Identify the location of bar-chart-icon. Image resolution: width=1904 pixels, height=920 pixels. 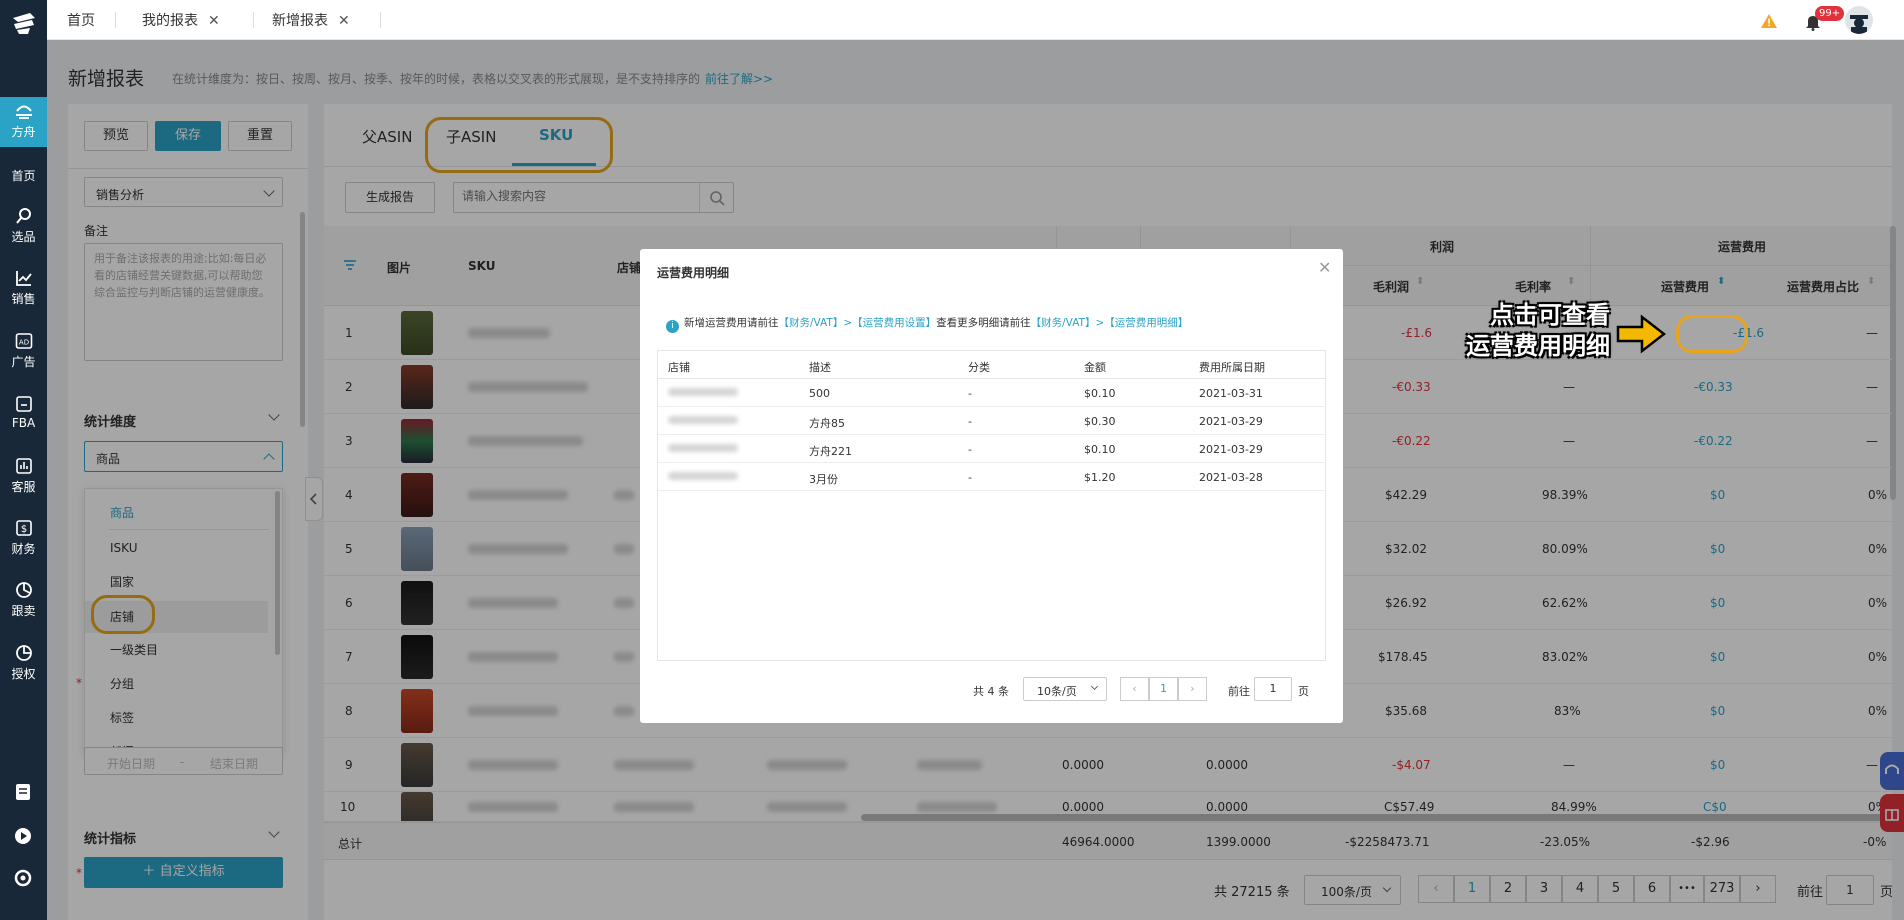
(23, 466).